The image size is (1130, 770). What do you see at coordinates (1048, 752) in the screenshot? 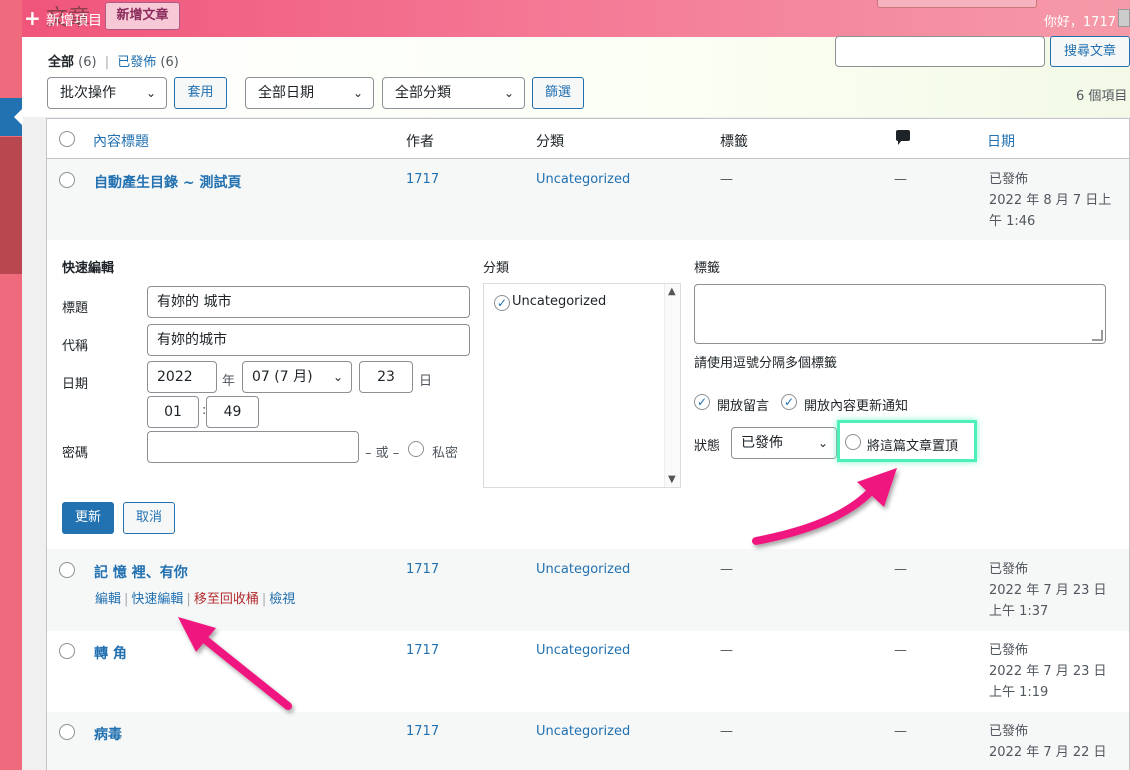
I see `post-datetime: 2022 年 7 月 22 日` at bounding box center [1048, 752].